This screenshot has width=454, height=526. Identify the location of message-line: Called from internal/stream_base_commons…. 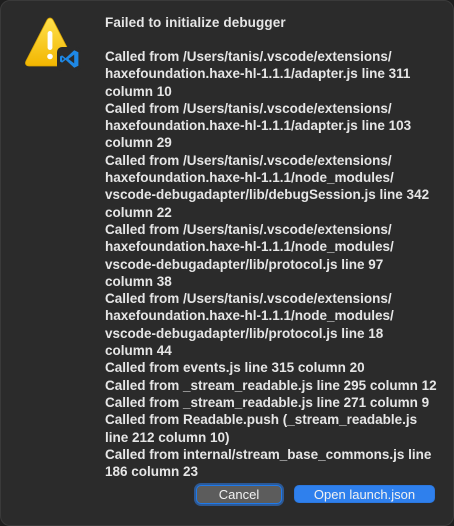
(268, 454).